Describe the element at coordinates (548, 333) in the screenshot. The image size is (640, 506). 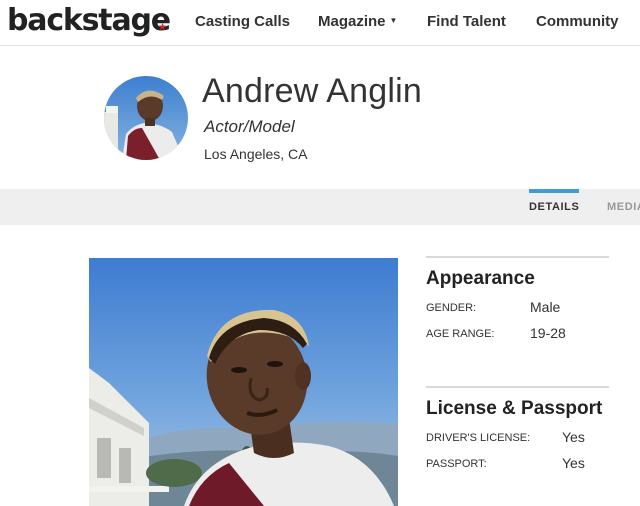
I see `age-range-value: 19-28` at that location.